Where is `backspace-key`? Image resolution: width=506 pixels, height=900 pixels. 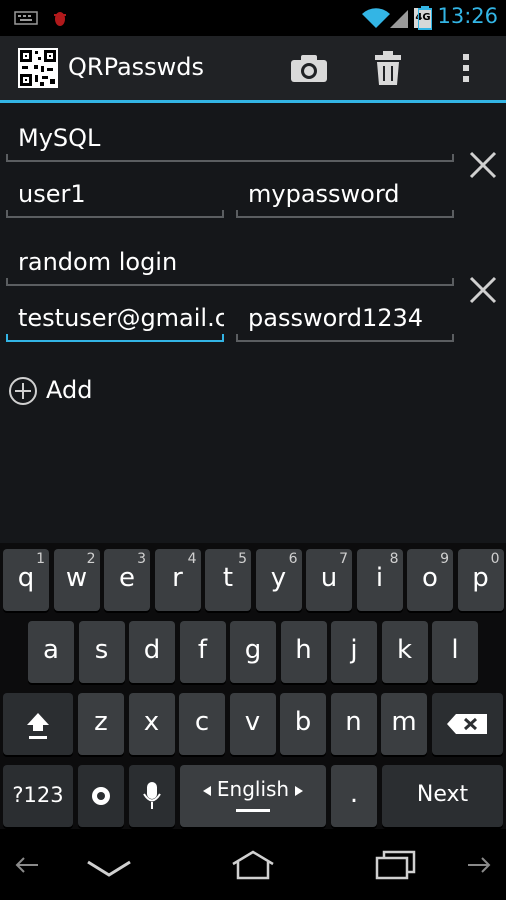
backspace-key is located at coordinates (467, 724).